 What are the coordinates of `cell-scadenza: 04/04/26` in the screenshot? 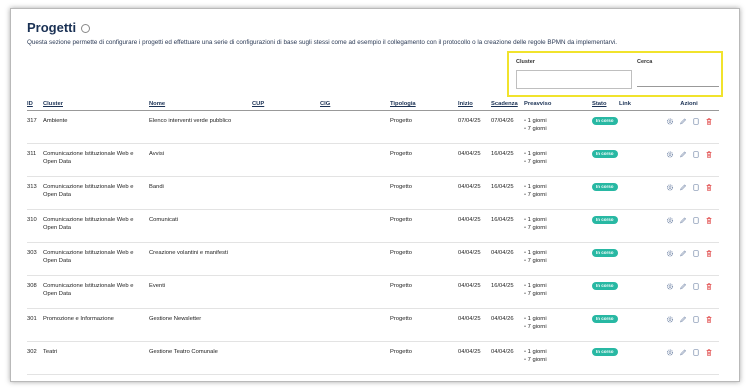 It's located at (507, 259).